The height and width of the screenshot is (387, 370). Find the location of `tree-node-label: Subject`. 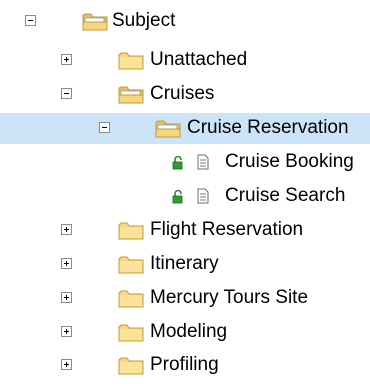

tree-node-label: Subject is located at coordinates (144, 20).